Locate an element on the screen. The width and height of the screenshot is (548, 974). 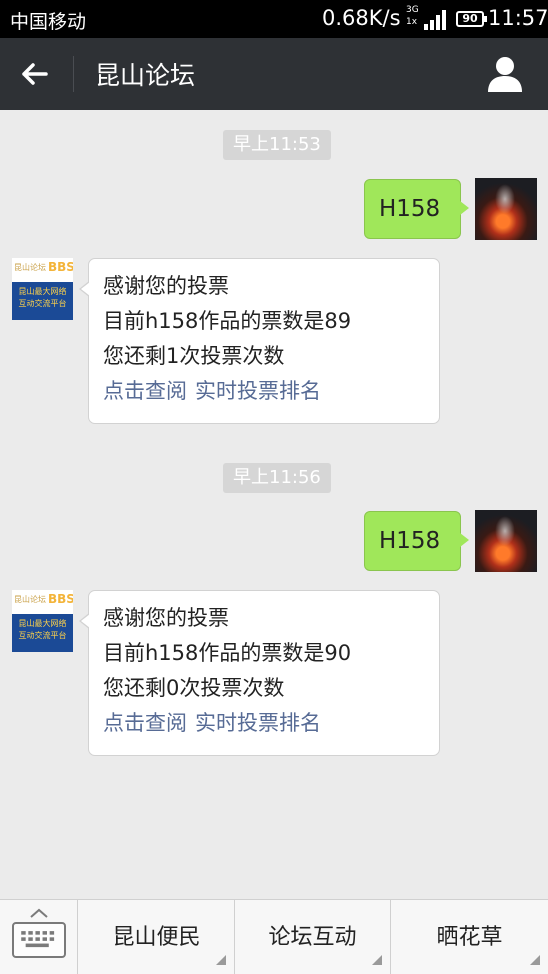
reply-line-3: 您还剩0次投票次数 is located at coordinates (194, 688).